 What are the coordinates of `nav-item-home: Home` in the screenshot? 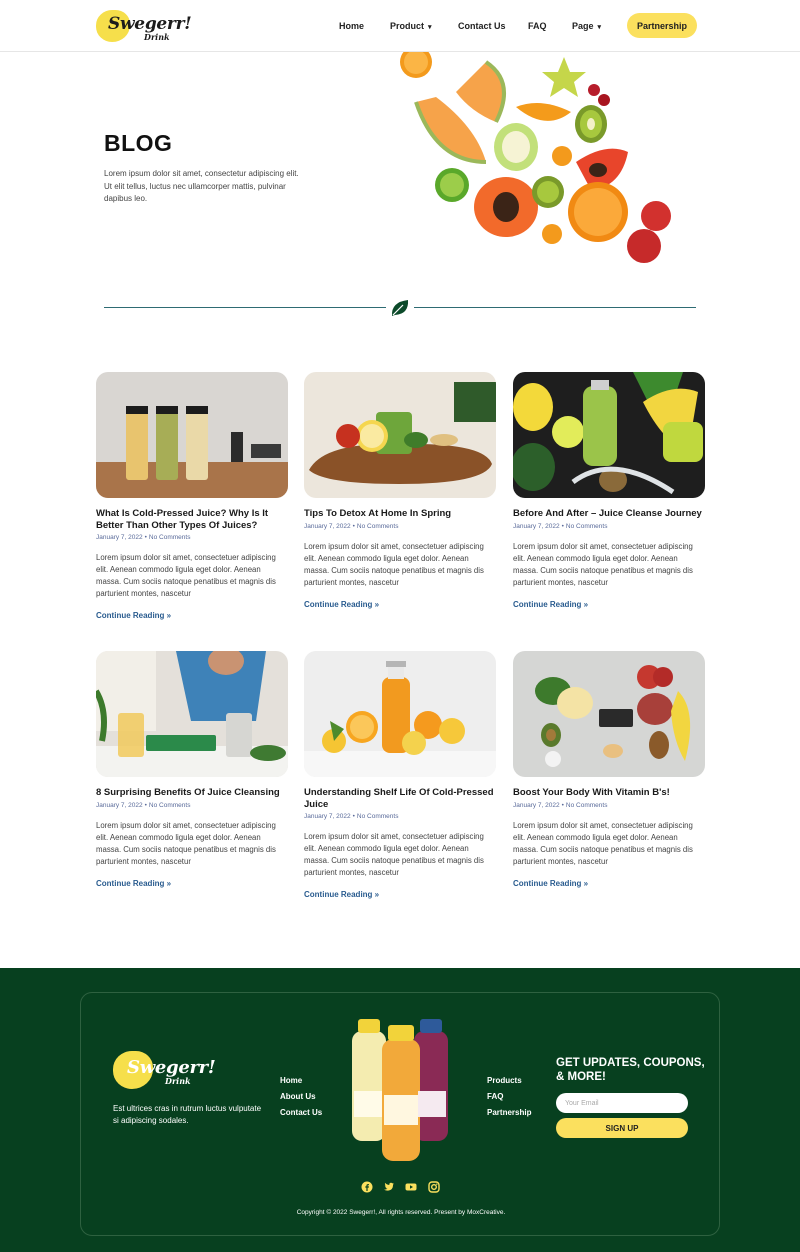 It's located at (351, 26).